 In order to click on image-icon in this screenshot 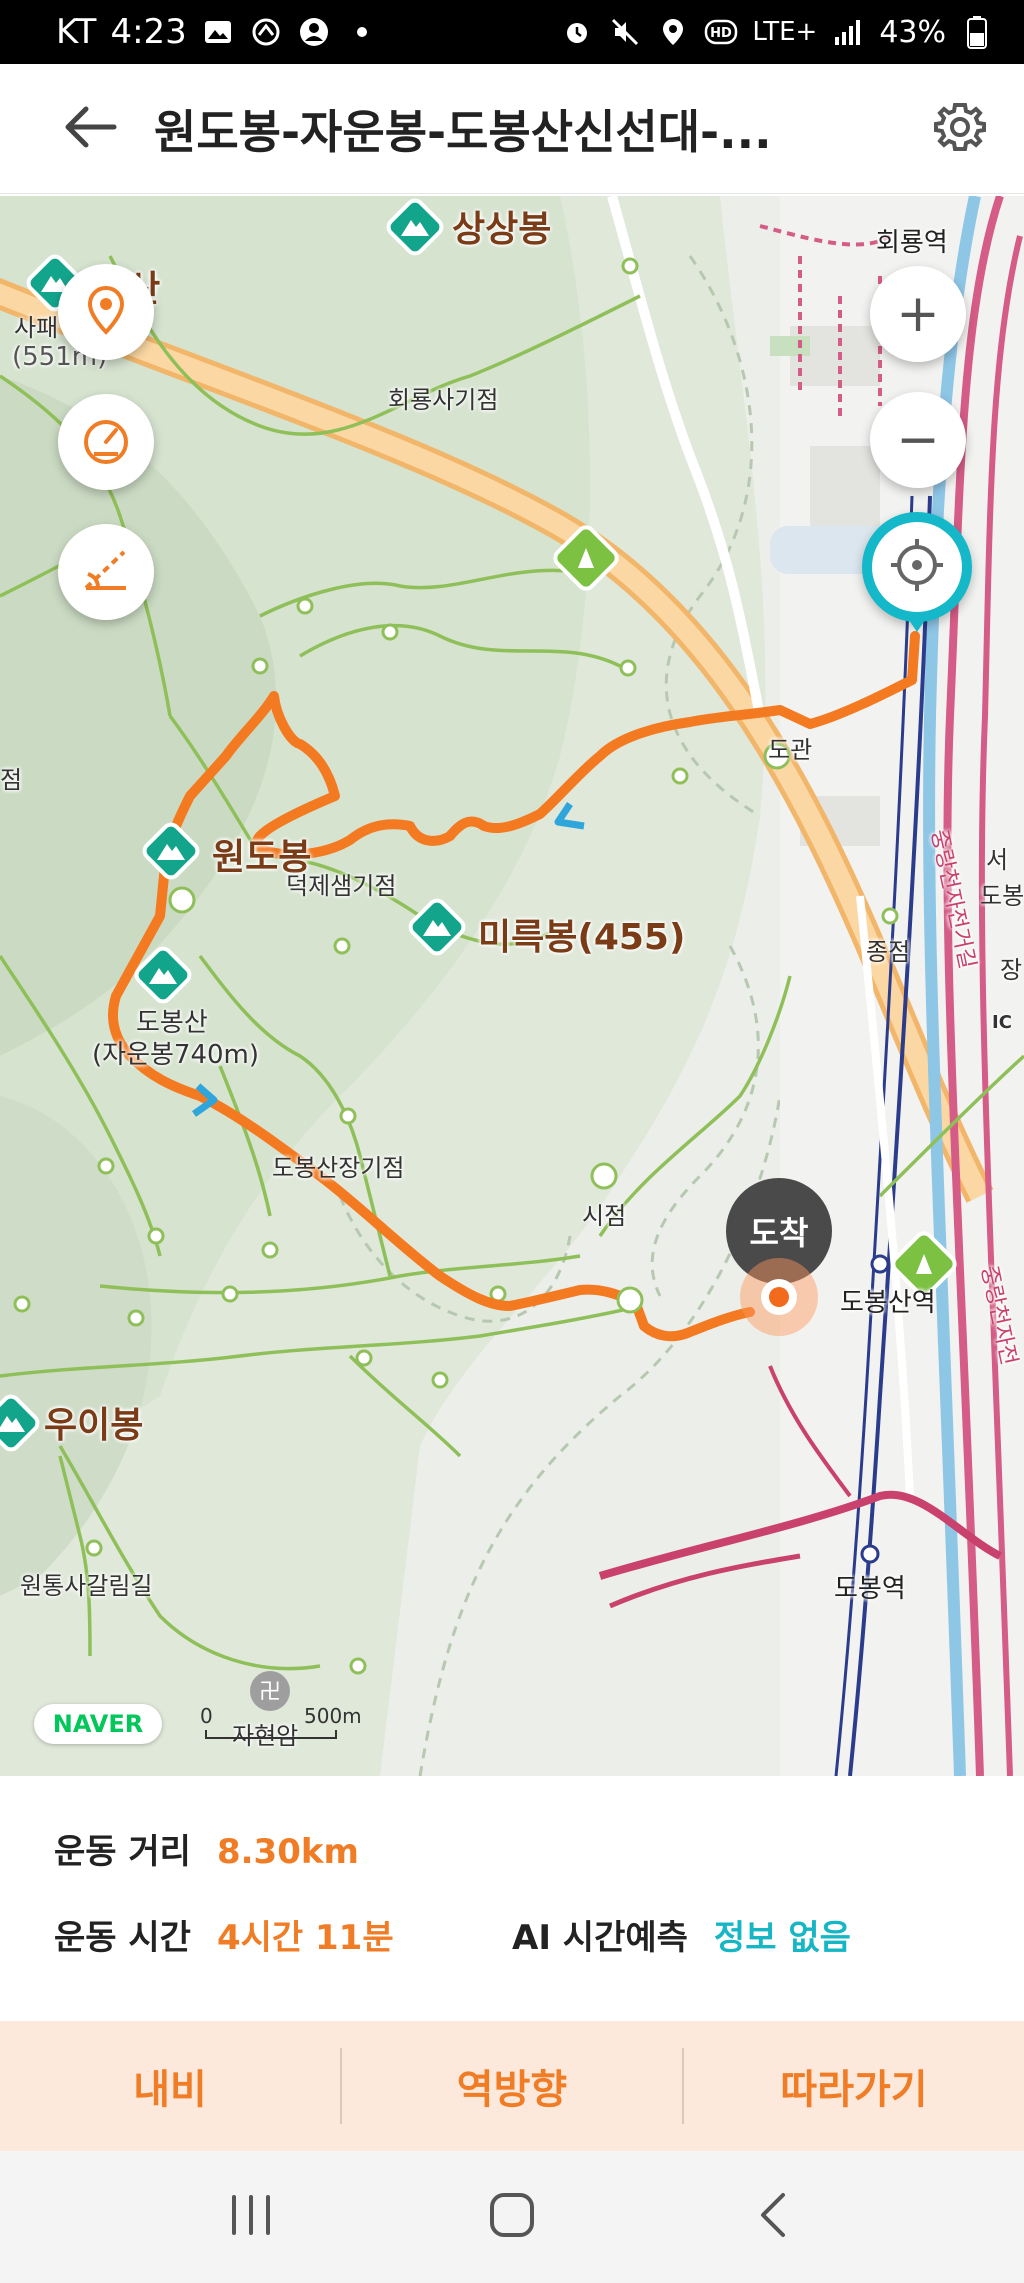, I will do `click(218, 32)`.